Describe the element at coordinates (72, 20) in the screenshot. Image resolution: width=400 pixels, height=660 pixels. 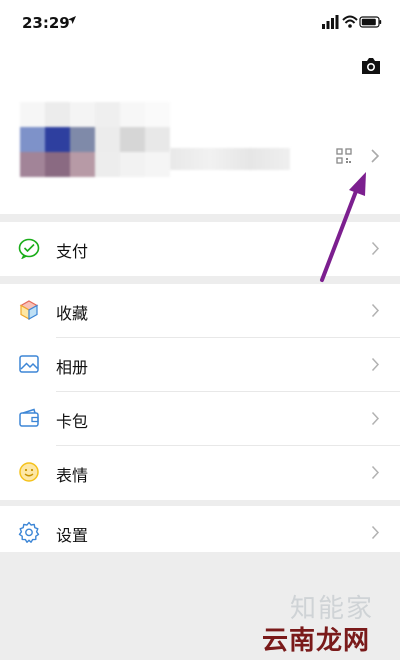
I see `location-arrow-icon` at that location.